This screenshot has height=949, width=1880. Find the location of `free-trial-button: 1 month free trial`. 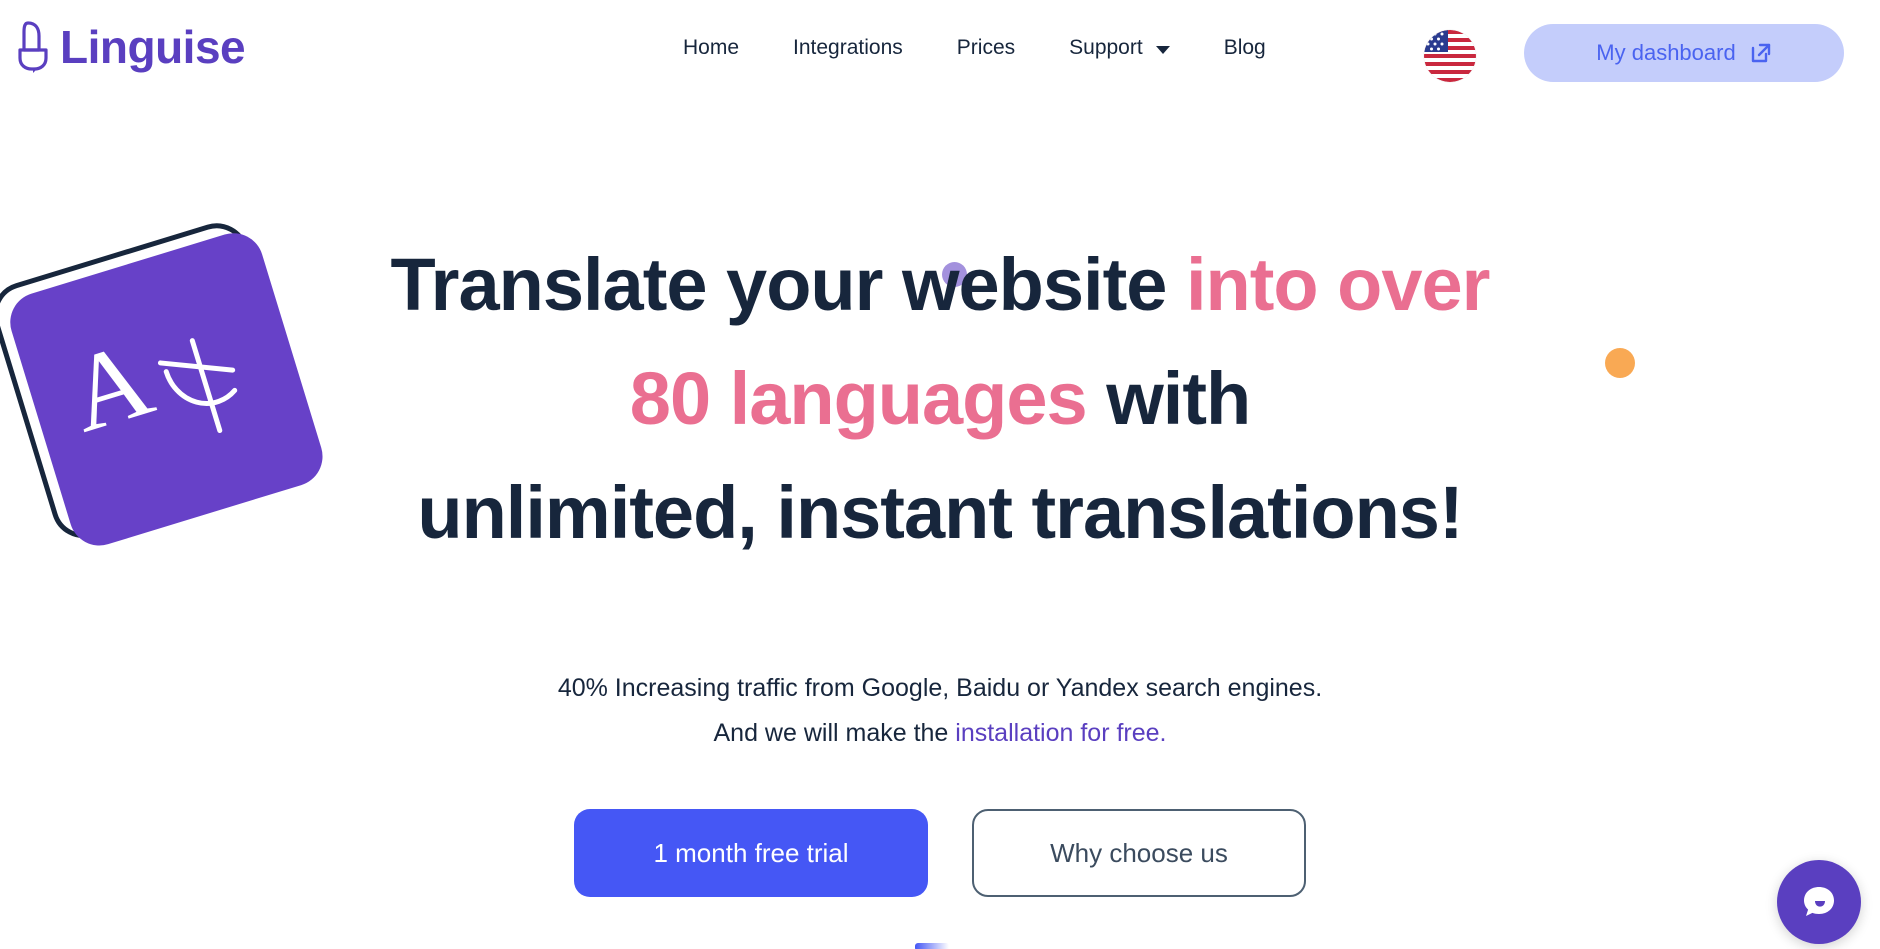

free-trial-button: 1 month free trial is located at coordinates (751, 853).